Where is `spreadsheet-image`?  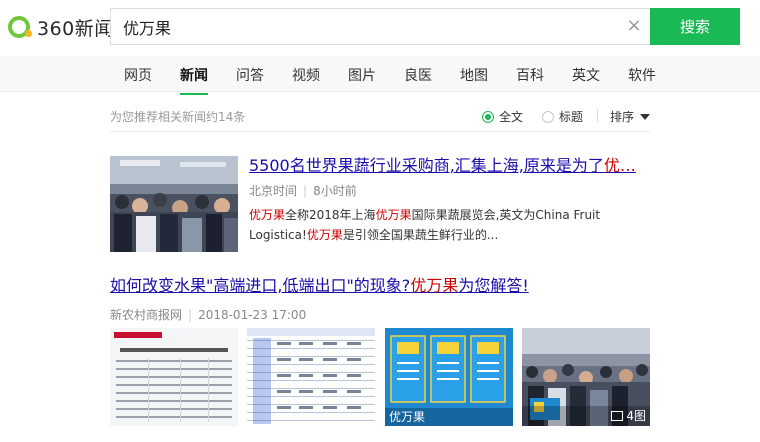
spreadsheet-image is located at coordinates (311, 377).